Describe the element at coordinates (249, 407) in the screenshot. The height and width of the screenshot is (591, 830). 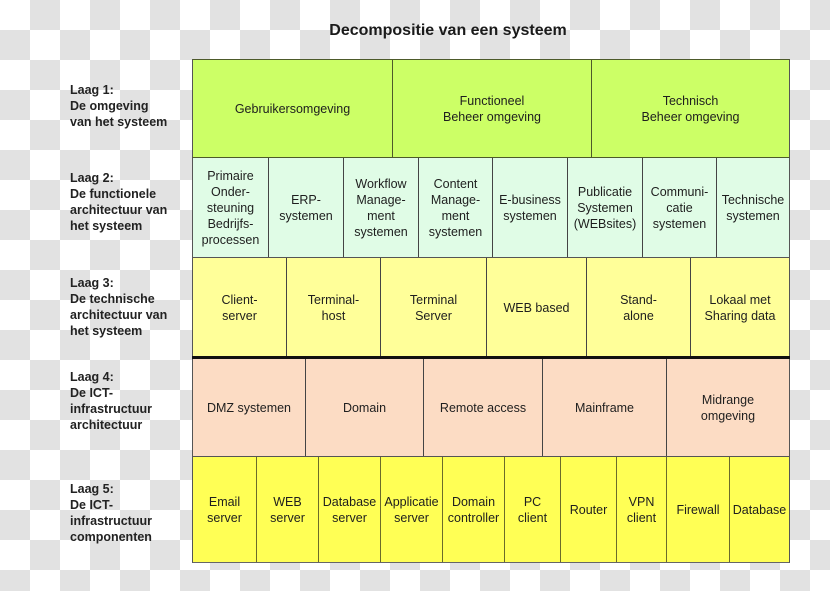
I see `layer-4-cell: DMZ systemen` at that location.